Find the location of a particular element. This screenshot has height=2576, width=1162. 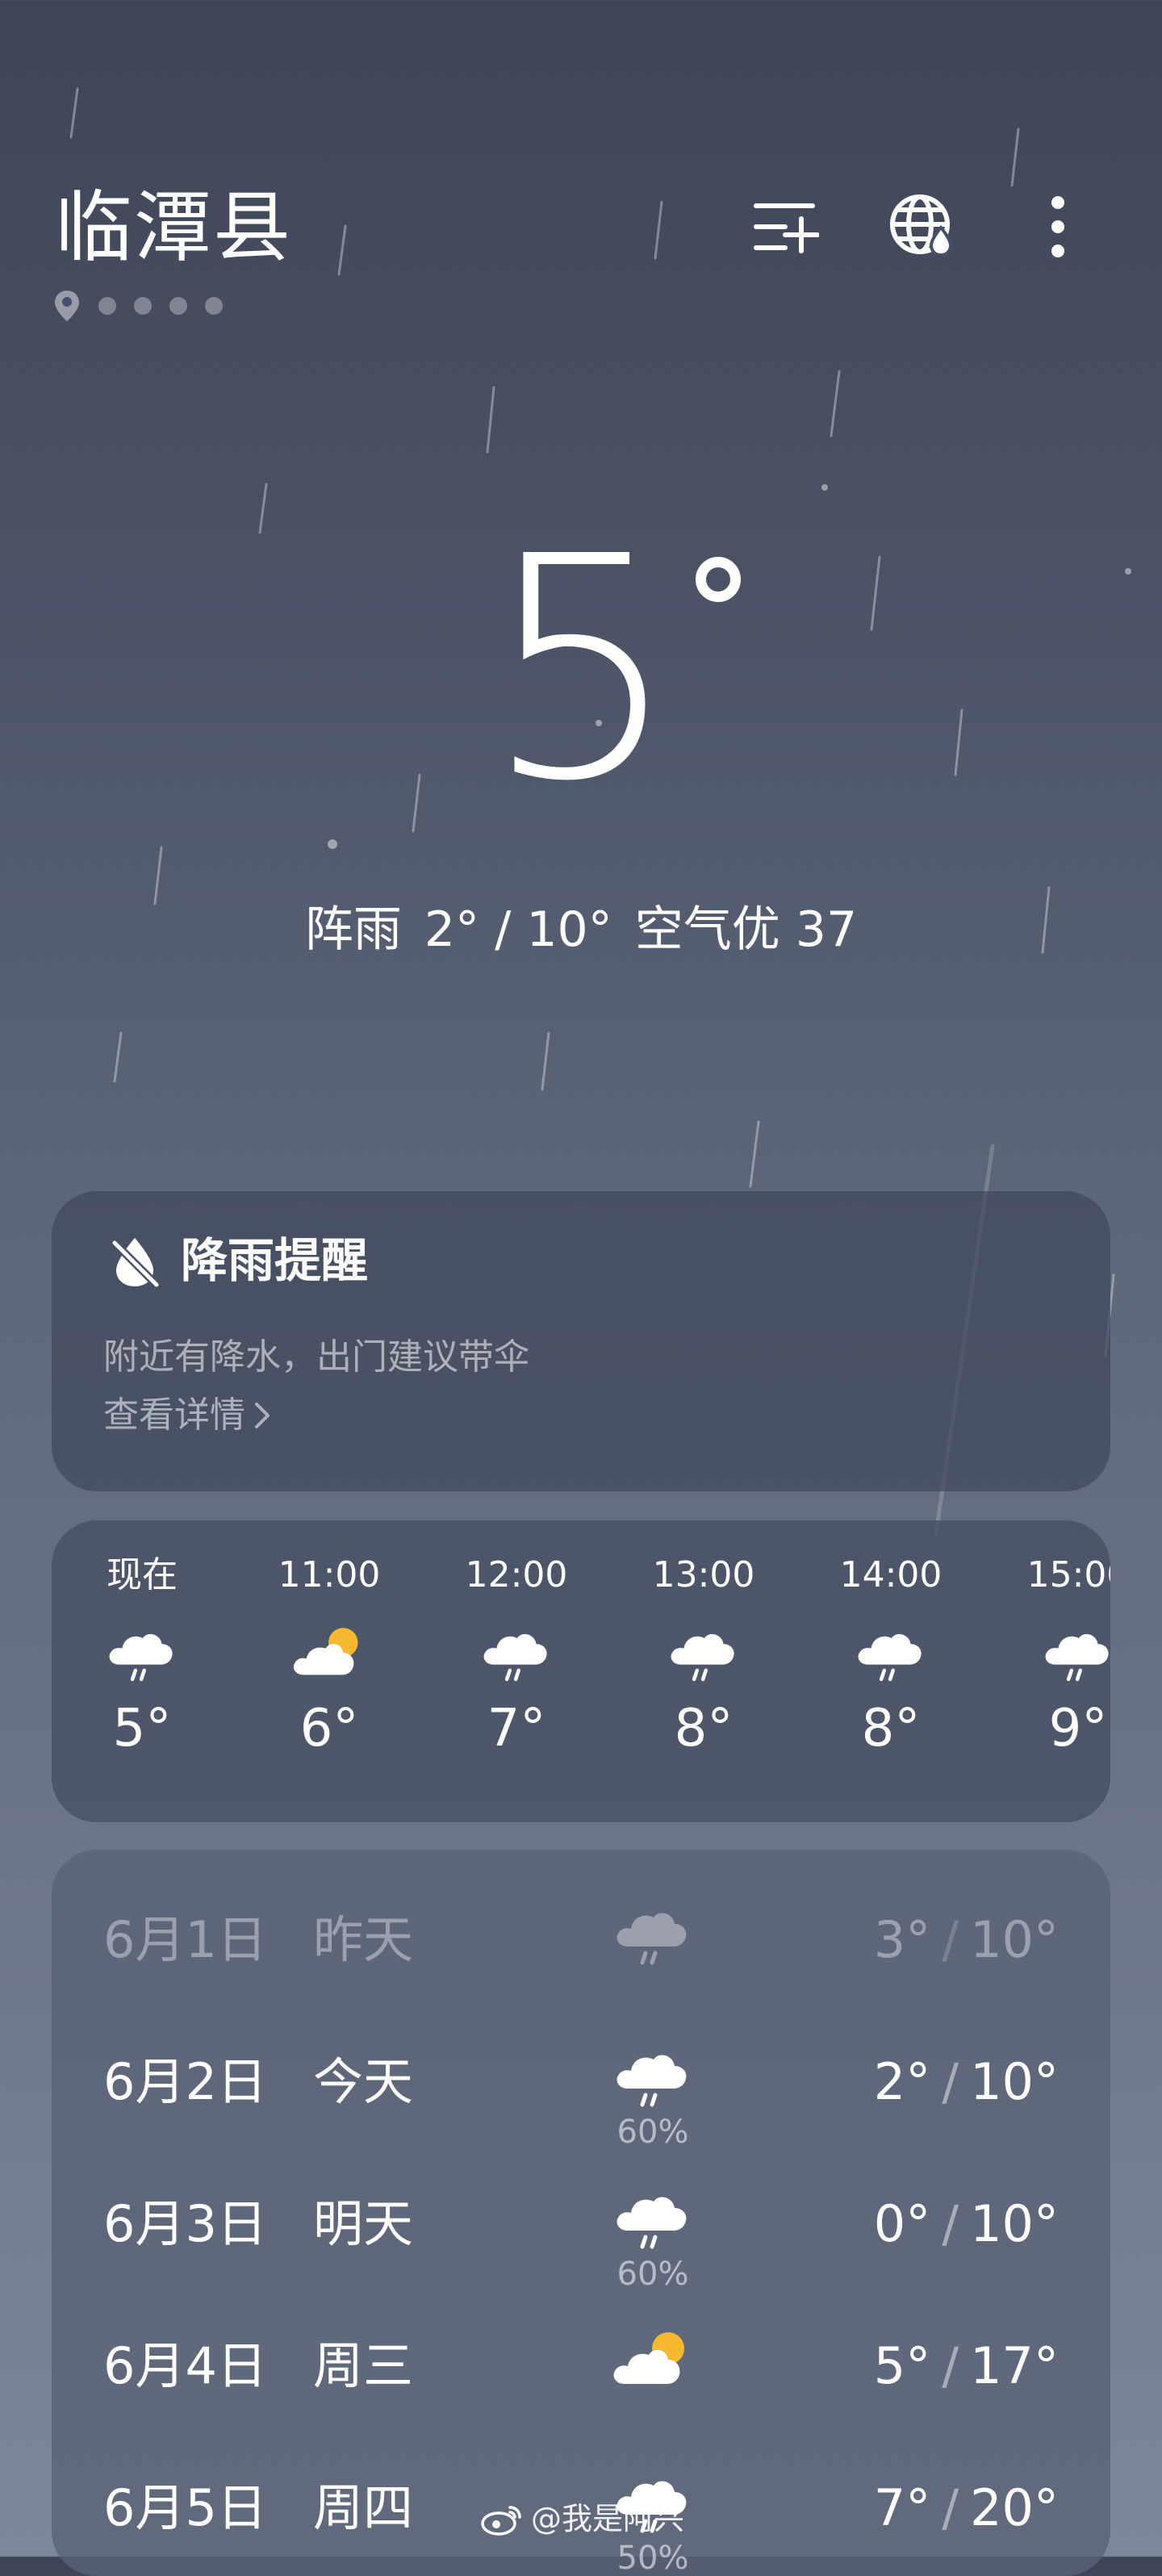

daily-low: 7° is located at coordinates (902, 2507).